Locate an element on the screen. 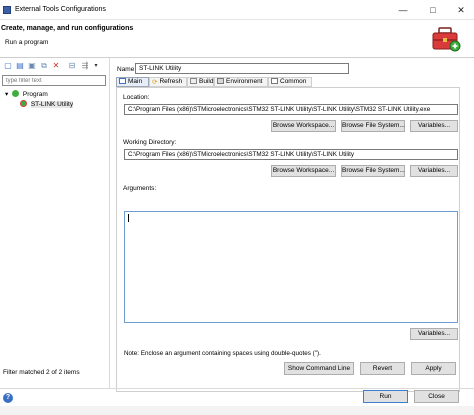  environment-icon is located at coordinates (220, 81).